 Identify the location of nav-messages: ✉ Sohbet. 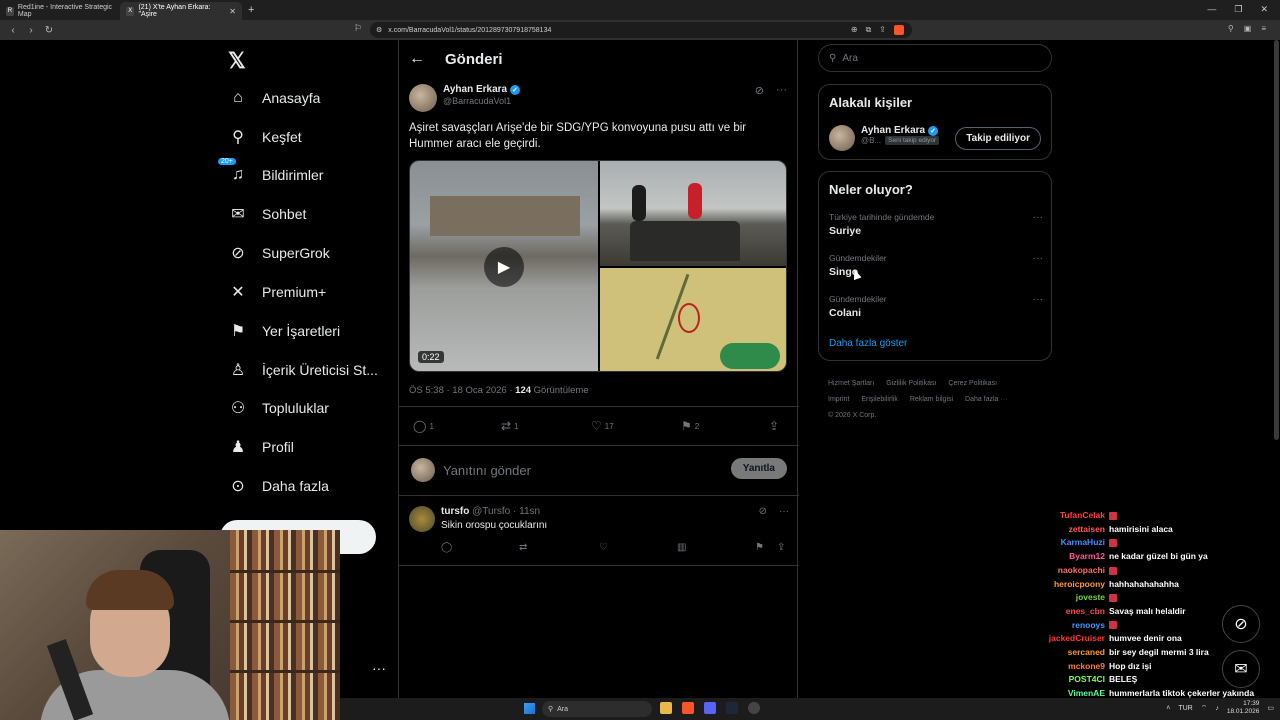
(267, 214).